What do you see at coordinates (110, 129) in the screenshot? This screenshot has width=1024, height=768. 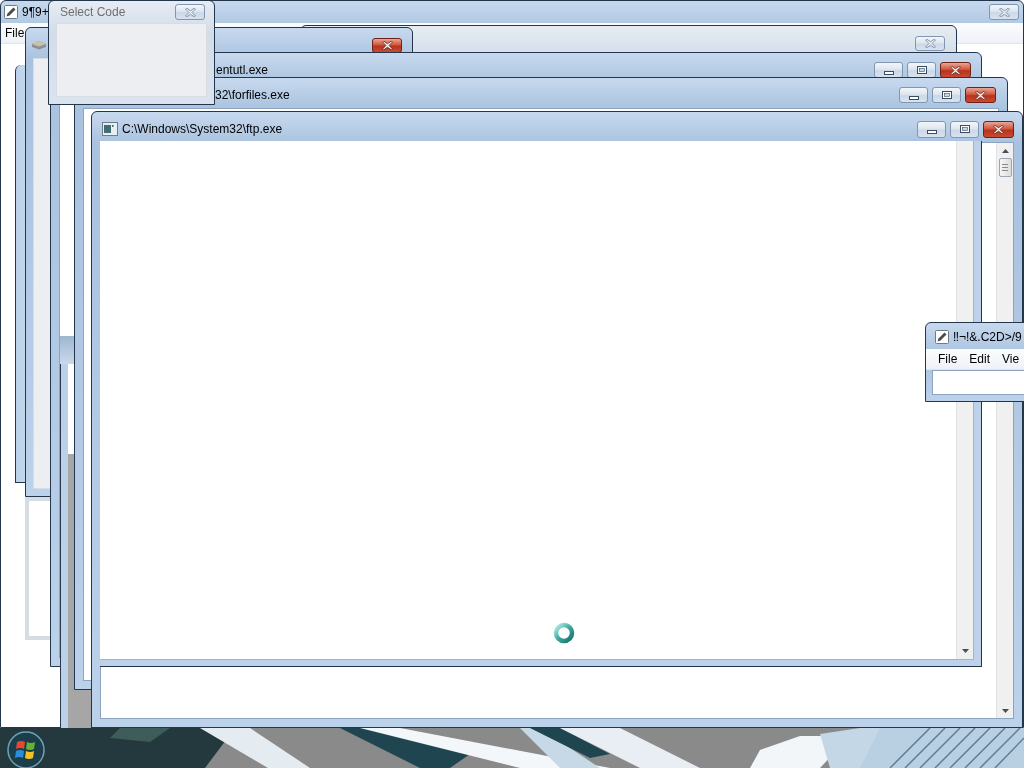 I see `console-icon` at bounding box center [110, 129].